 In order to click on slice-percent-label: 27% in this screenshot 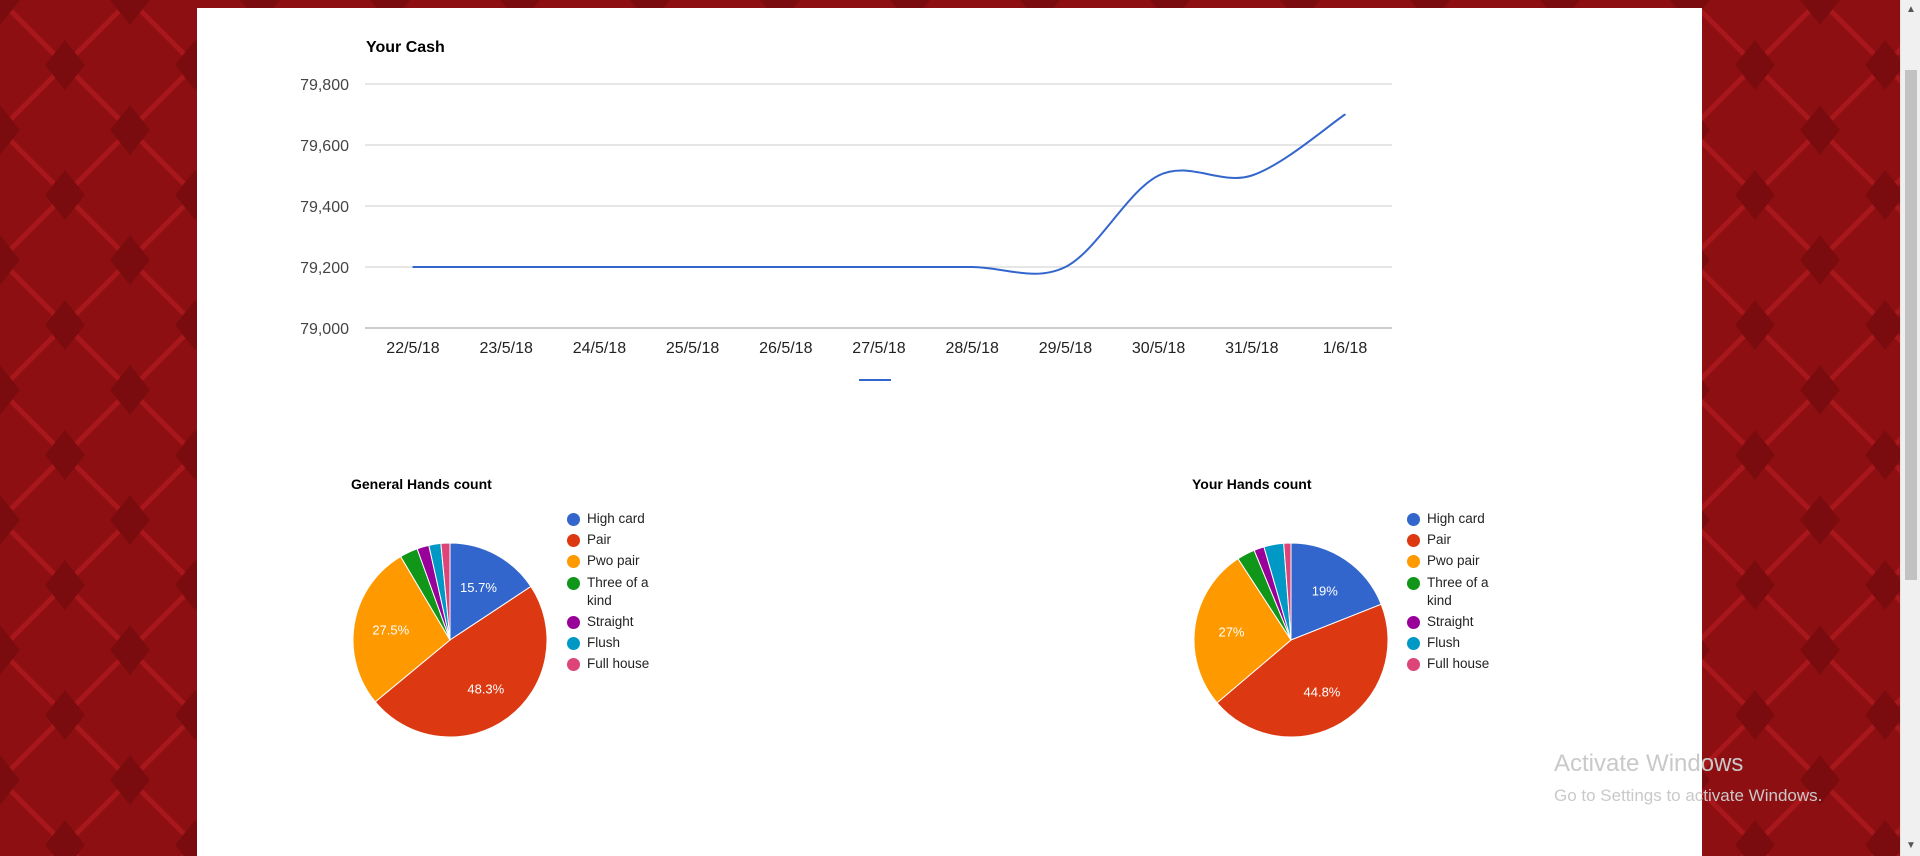, I will do `click(1231, 631)`.